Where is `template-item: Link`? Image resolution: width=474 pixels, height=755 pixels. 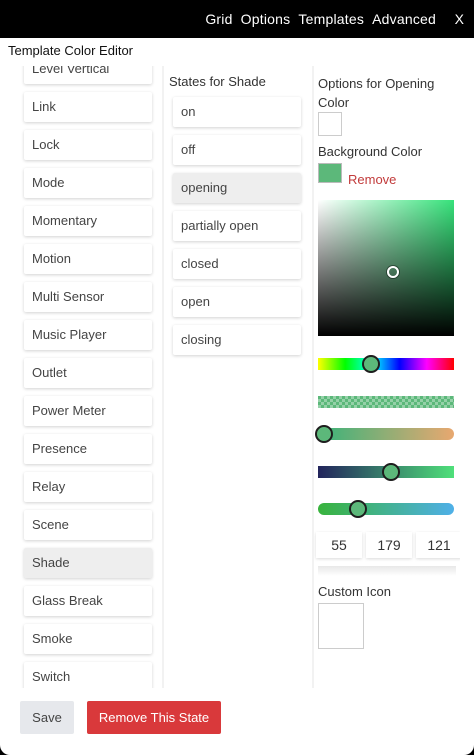 template-item: Link is located at coordinates (88, 107).